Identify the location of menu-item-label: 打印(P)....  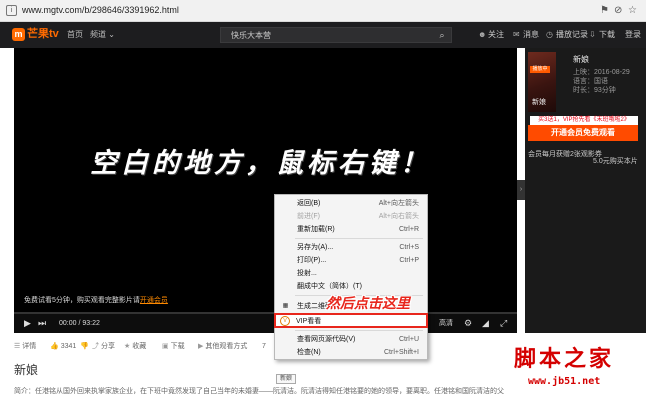
(312, 260).